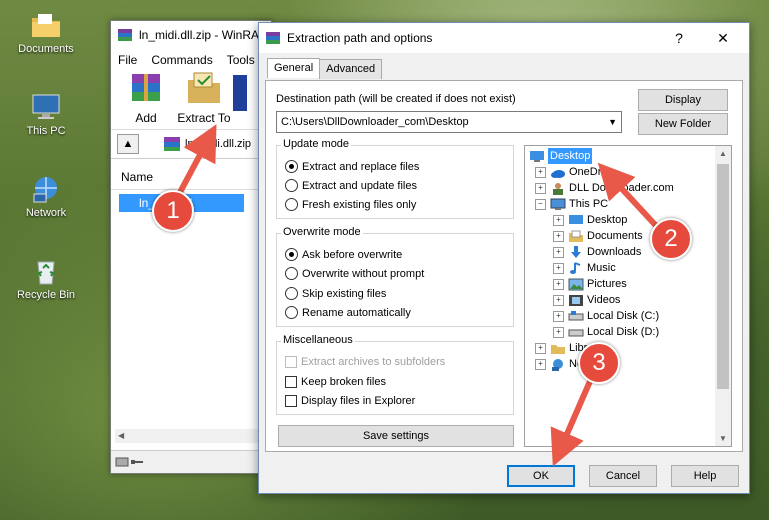 This screenshot has width=769, height=520. Describe the element at coordinates (671, 239) in the screenshot. I see `step-callout-2: 2` at that location.